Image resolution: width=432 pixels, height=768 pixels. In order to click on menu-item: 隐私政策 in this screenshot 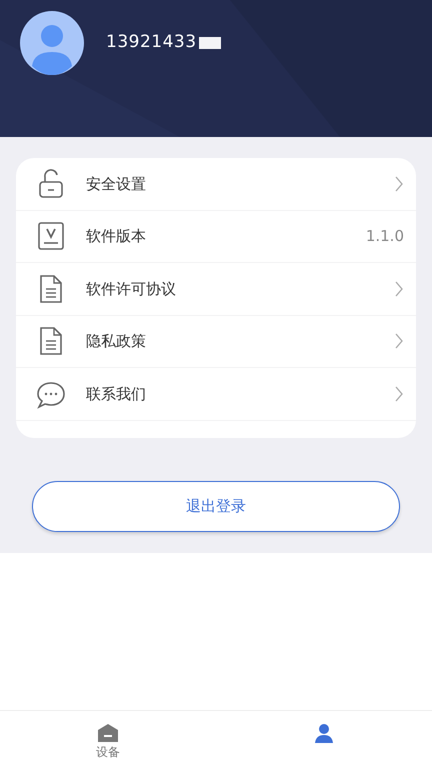, I will do `click(216, 342)`.